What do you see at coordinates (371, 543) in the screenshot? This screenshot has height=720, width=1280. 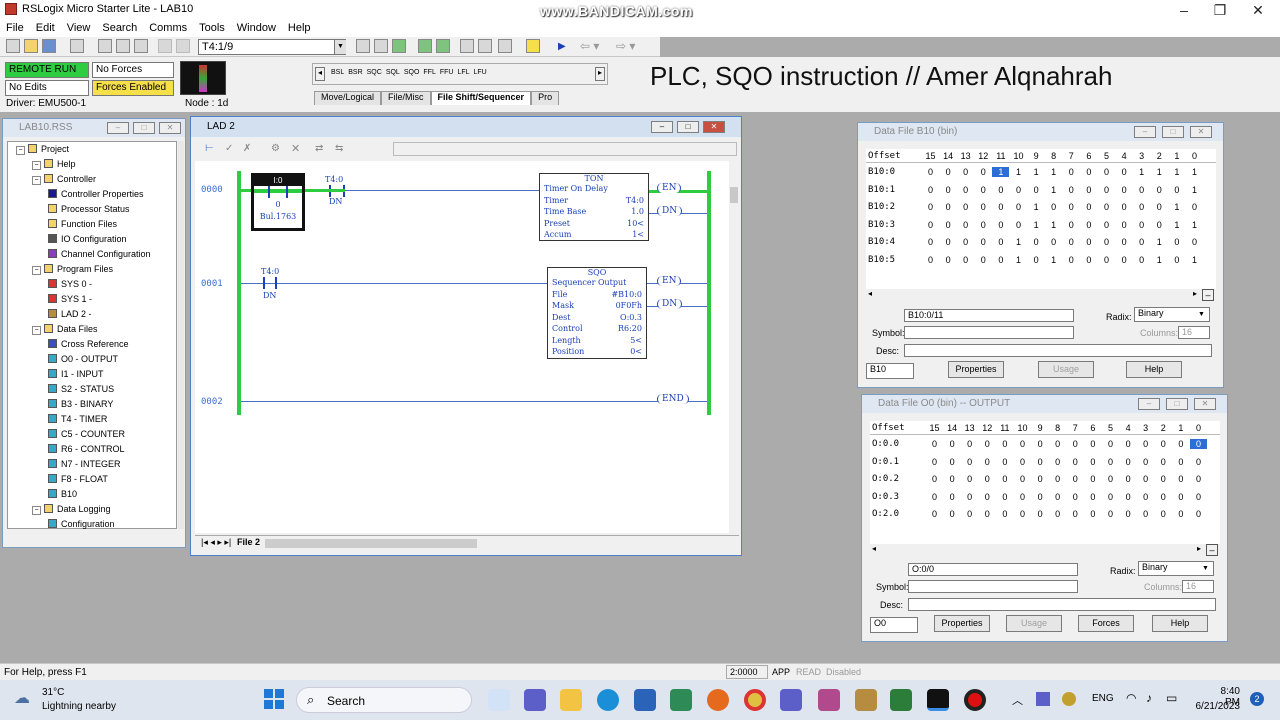 I see `ladder-hscrollbar` at bounding box center [371, 543].